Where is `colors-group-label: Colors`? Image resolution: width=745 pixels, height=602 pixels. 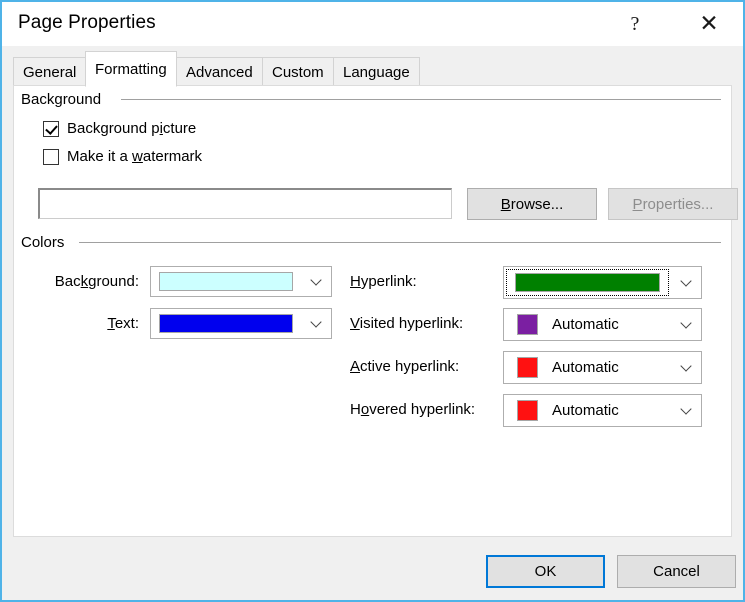
colors-group-label: Colors is located at coordinates (46, 242).